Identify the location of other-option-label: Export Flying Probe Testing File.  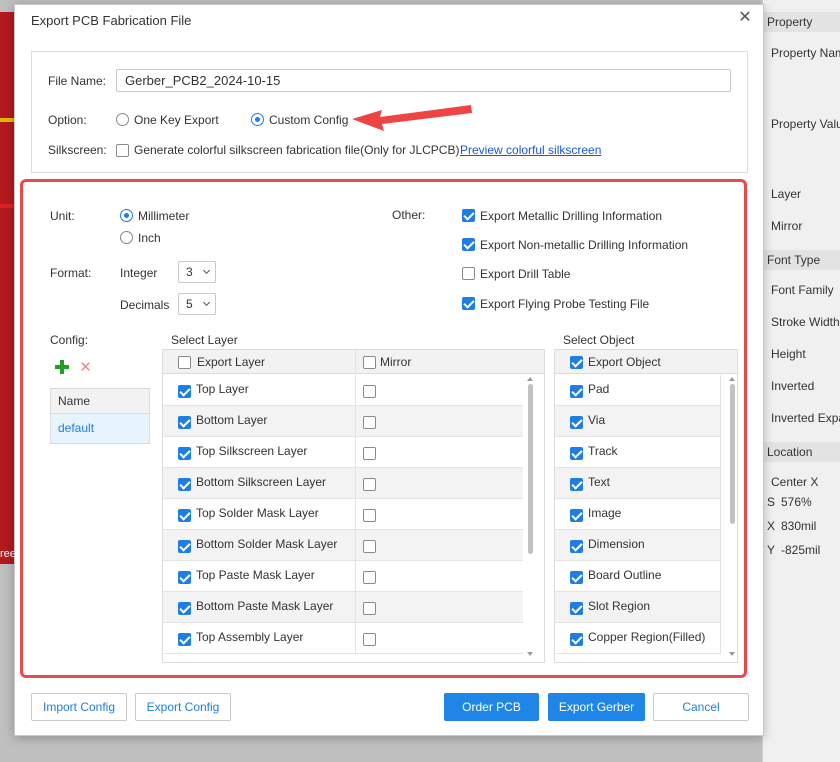
(564, 304).